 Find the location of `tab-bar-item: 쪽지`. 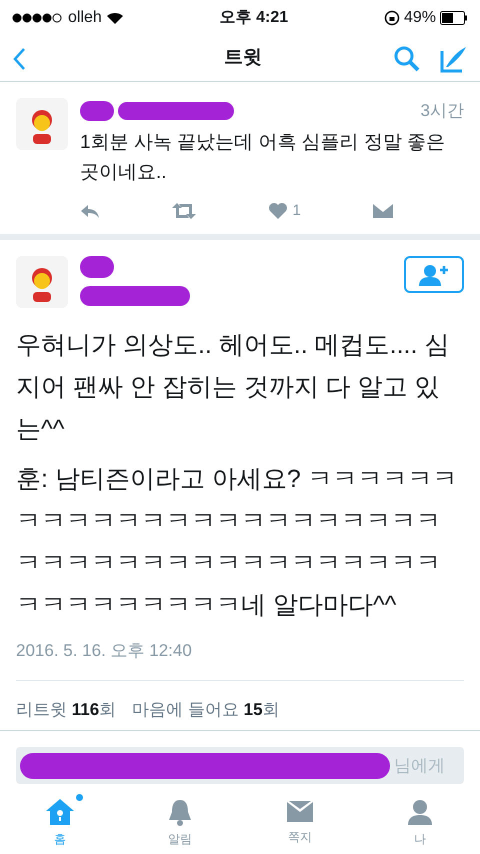

tab-bar-item: 쪽지 is located at coordinates (300, 823).